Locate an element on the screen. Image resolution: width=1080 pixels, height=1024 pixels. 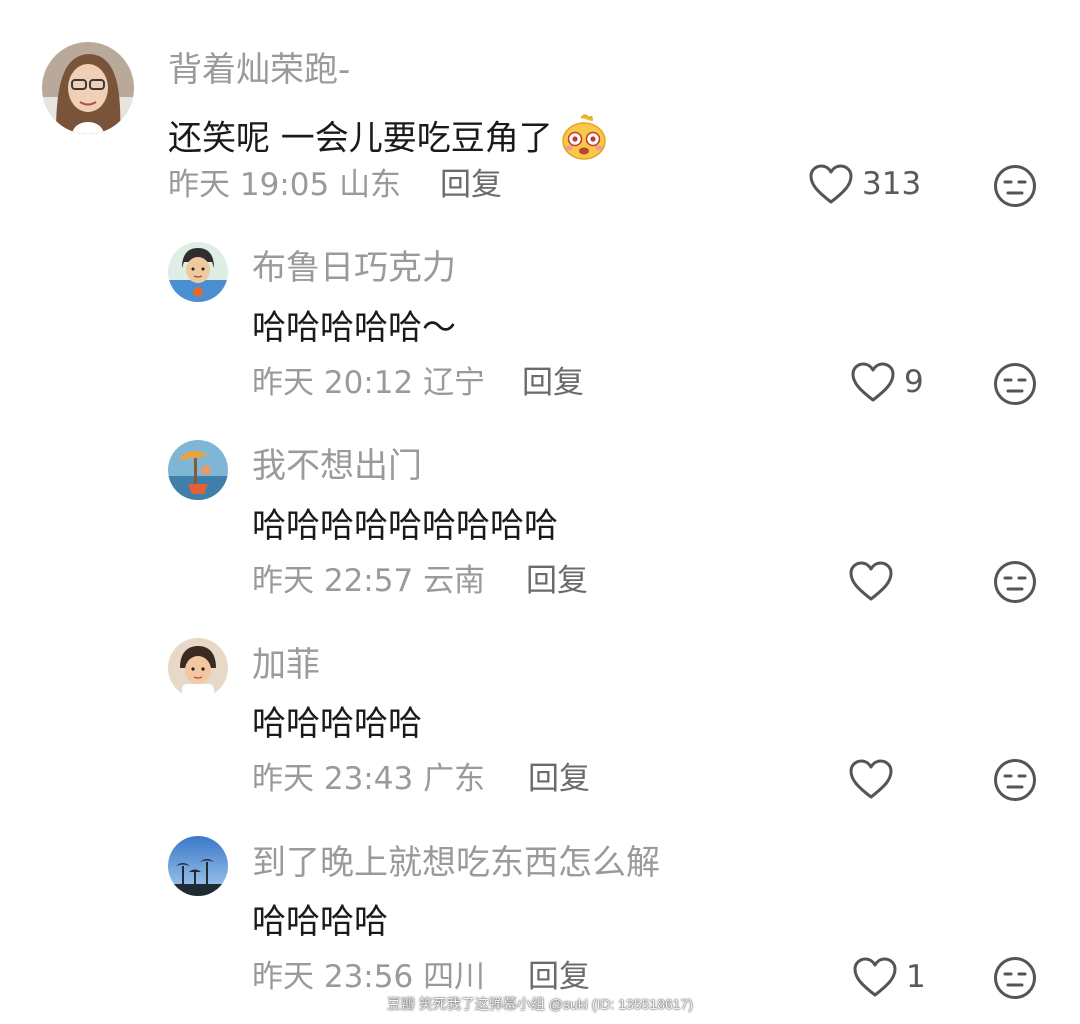
like-count: 1 is located at coordinates (916, 976).